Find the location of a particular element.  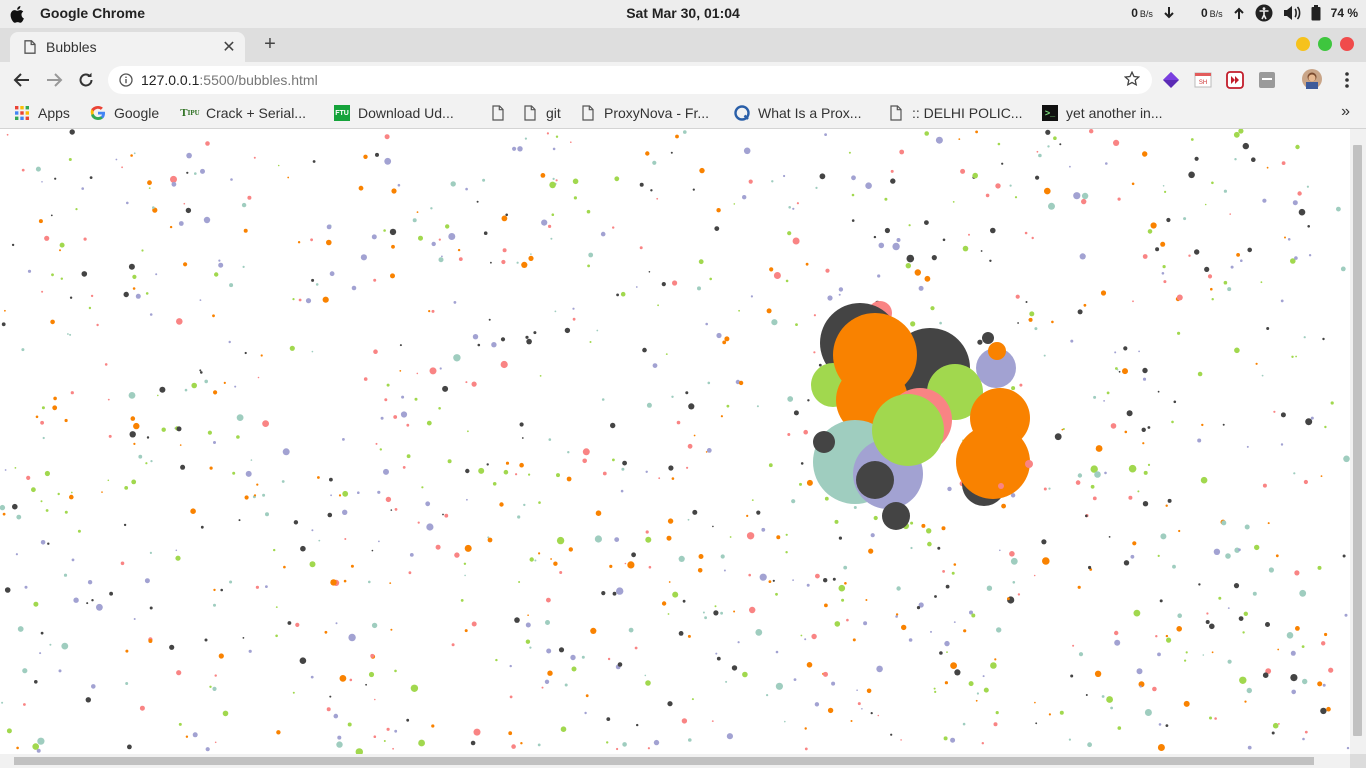

minimize-button is located at coordinates (1303, 44).